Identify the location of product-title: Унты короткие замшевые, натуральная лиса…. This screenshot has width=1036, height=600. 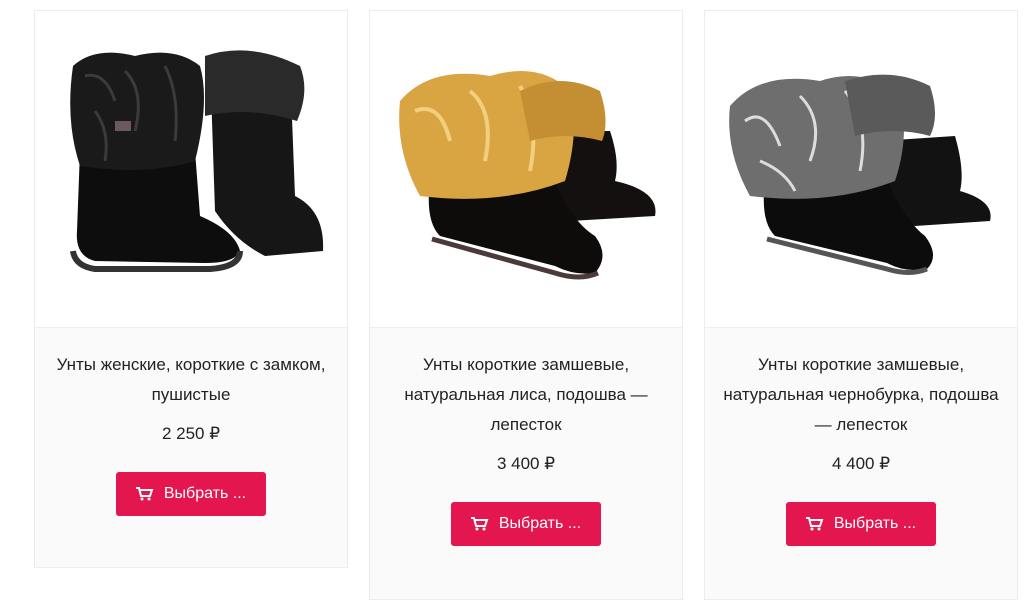
(526, 395).